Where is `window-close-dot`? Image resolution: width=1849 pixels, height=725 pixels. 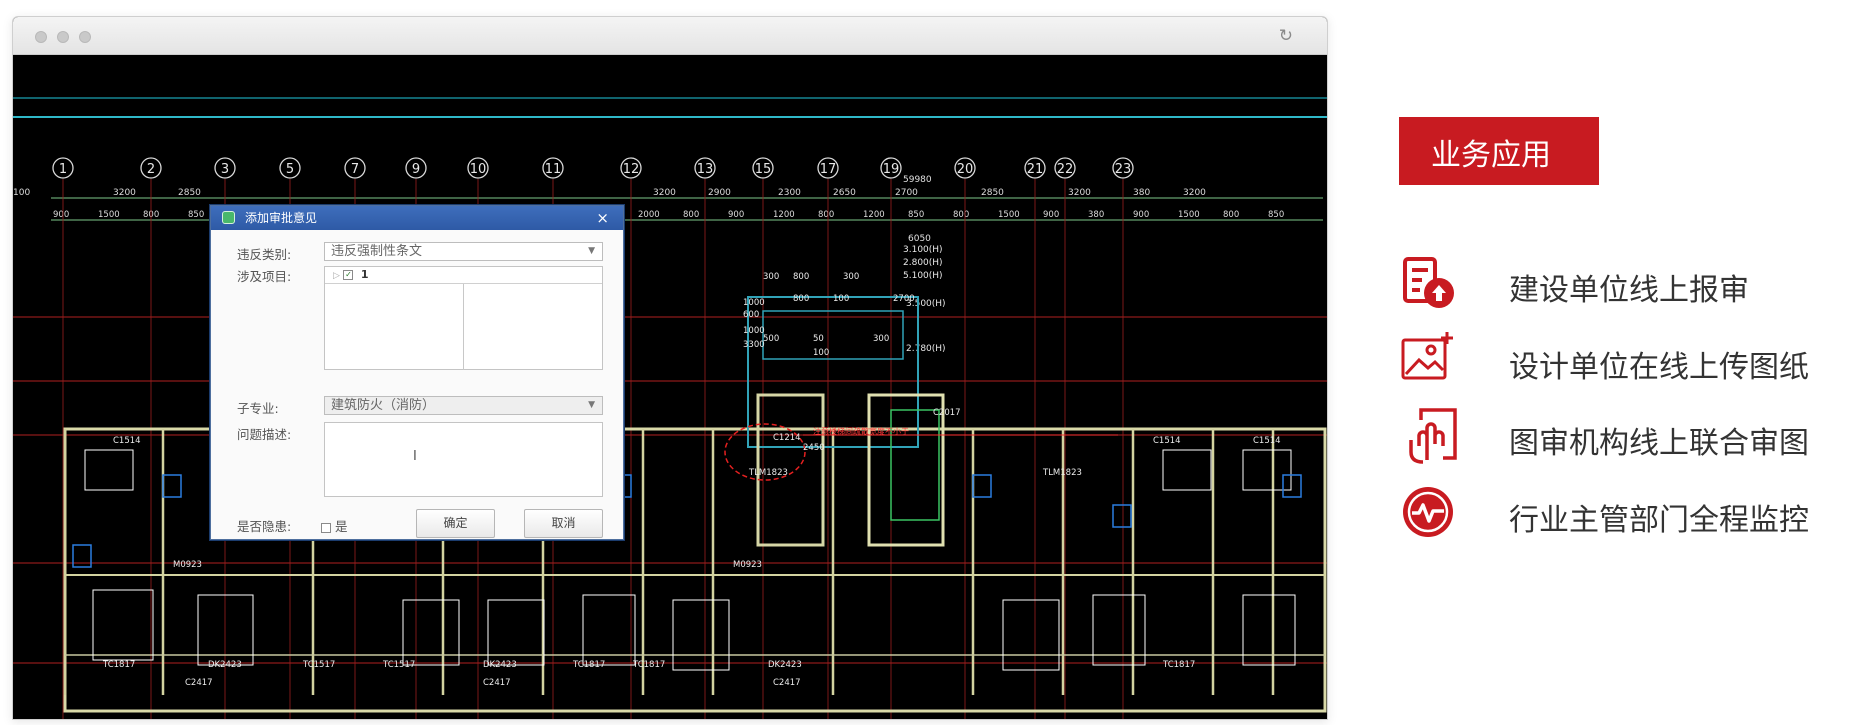
window-close-dot is located at coordinates (41, 37).